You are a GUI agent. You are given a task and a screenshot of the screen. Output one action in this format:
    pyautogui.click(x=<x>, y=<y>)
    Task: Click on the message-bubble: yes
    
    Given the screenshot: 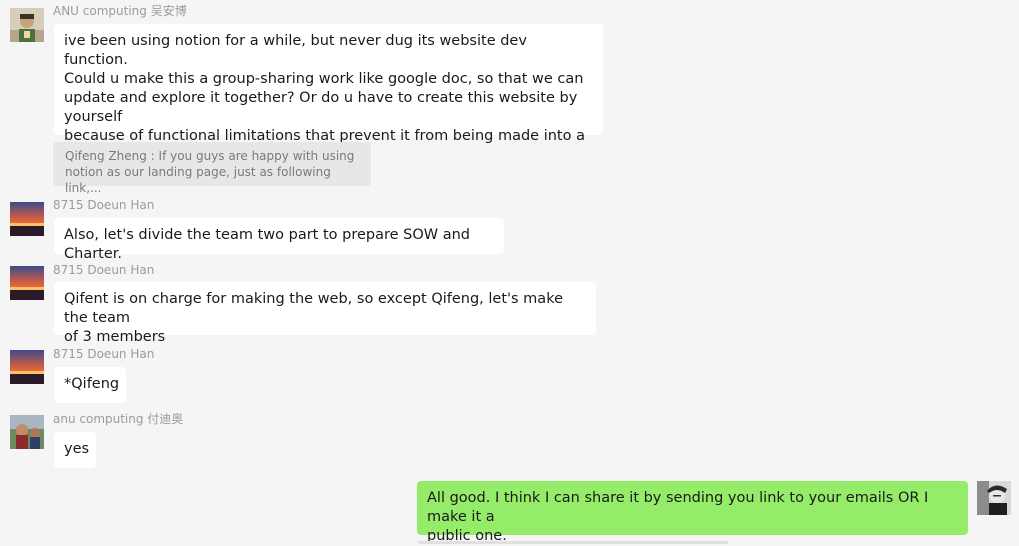 What is the action you would take?
    pyautogui.click(x=75, y=450)
    